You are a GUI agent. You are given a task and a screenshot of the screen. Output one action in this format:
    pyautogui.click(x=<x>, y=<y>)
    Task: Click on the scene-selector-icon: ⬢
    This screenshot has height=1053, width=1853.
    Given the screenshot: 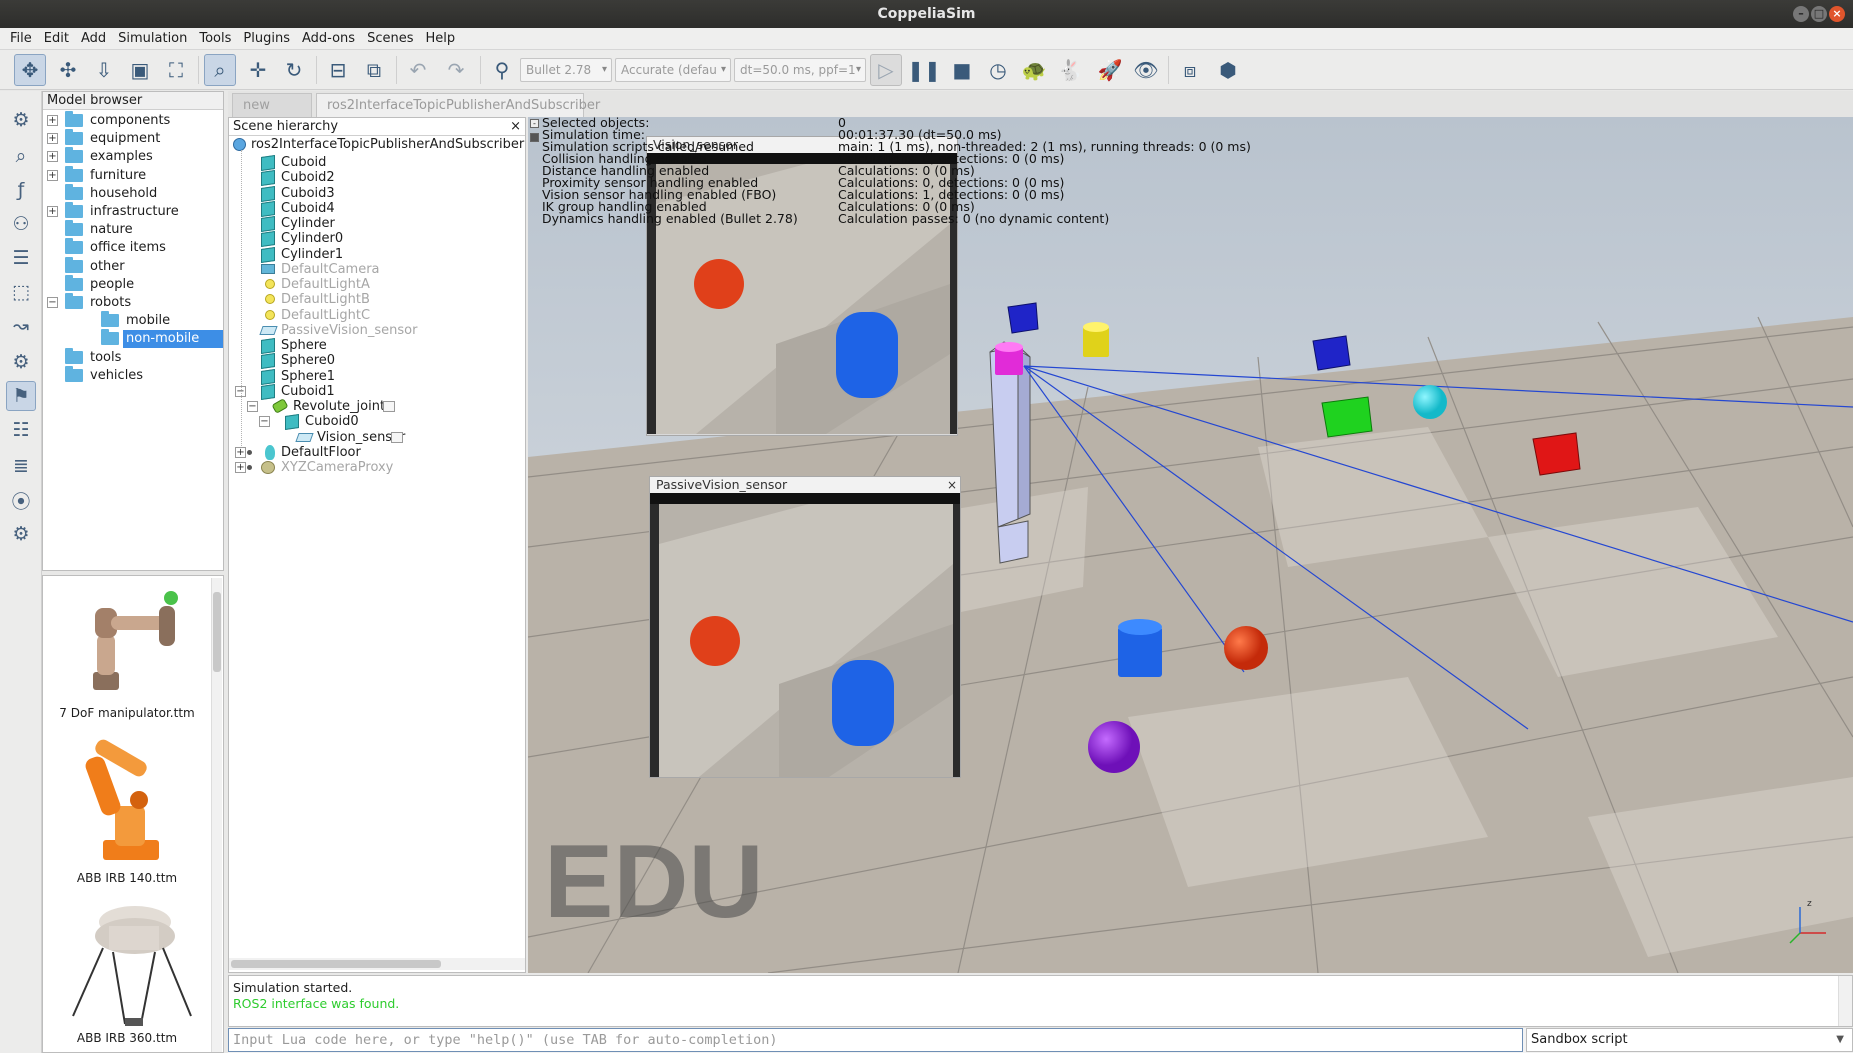 What is the action you would take?
    pyautogui.click(x=1228, y=70)
    